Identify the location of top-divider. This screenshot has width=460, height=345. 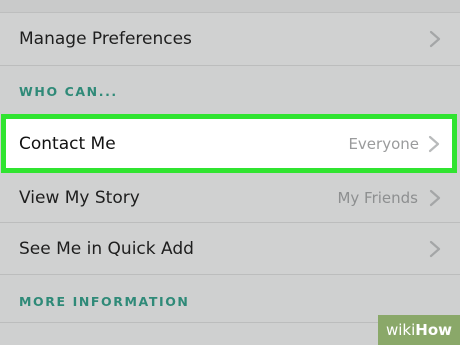
(230, 6).